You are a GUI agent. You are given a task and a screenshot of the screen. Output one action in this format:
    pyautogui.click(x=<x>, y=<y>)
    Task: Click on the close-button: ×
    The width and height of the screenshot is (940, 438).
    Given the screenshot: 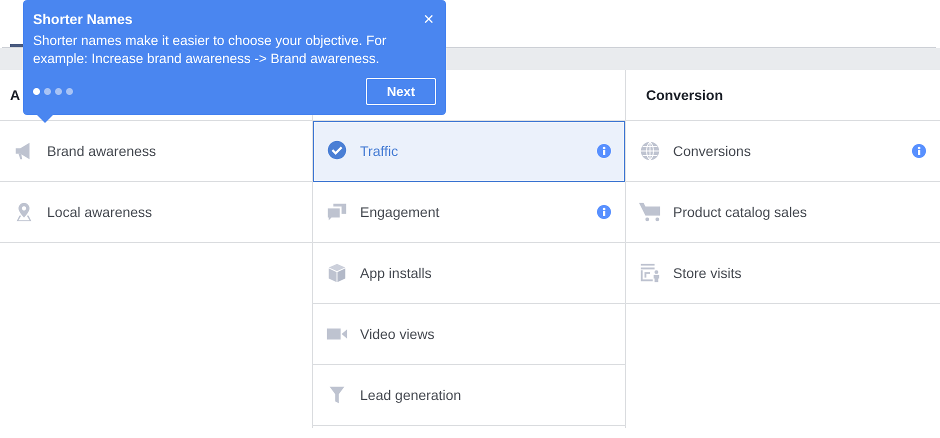 What is the action you would take?
    pyautogui.click(x=428, y=19)
    